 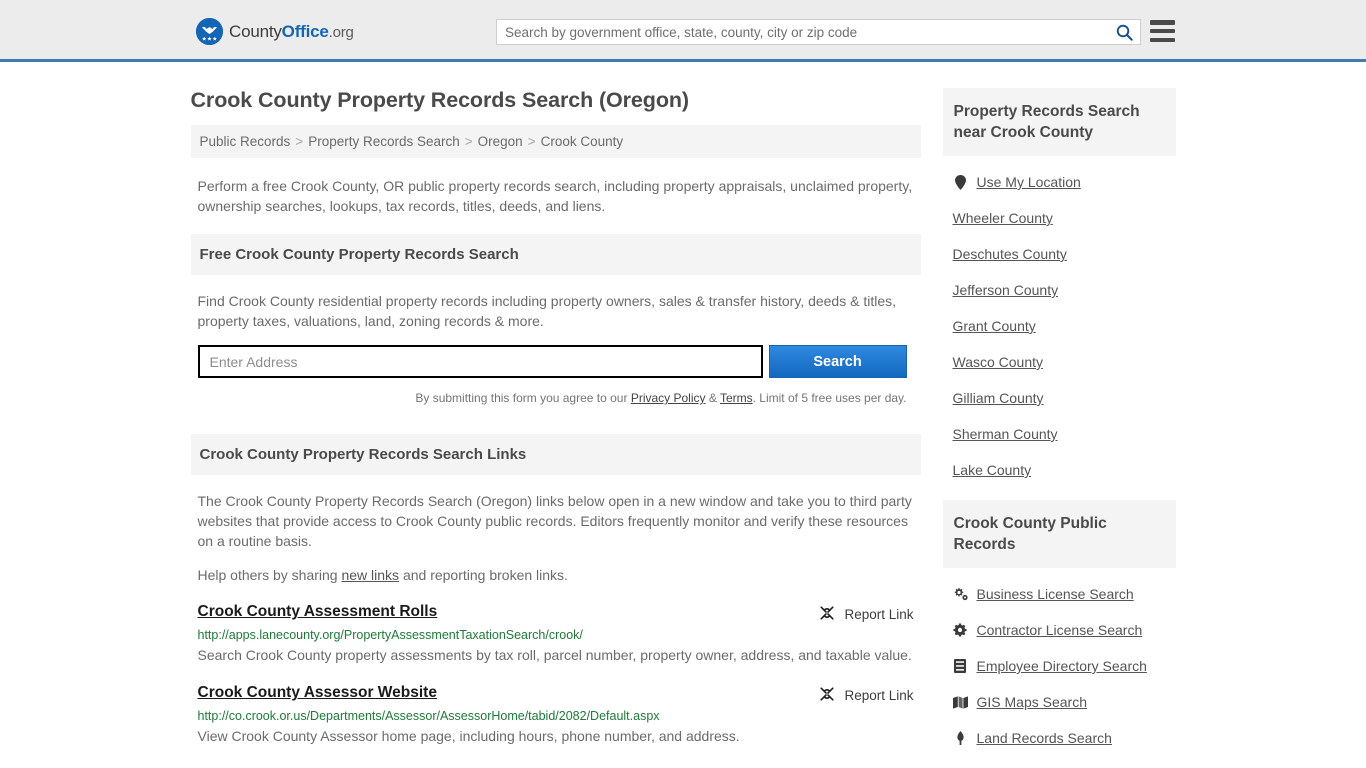 What do you see at coordinates (255, 31) in the screenshot?
I see `logo-part-county: County` at bounding box center [255, 31].